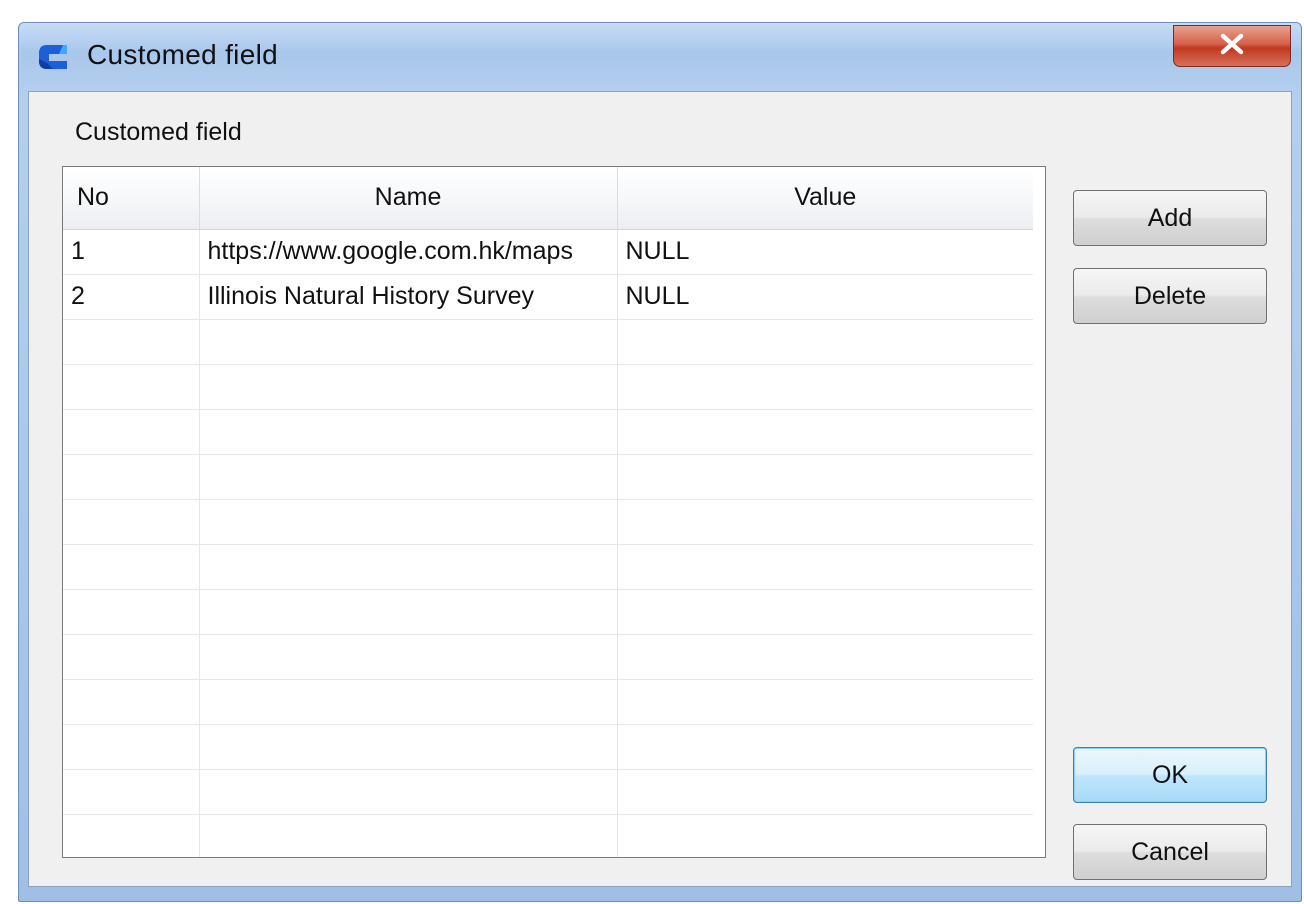 The image size is (1304, 904). Describe the element at coordinates (1170, 775) in the screenshot. I see `ok-button: OK` at that location.